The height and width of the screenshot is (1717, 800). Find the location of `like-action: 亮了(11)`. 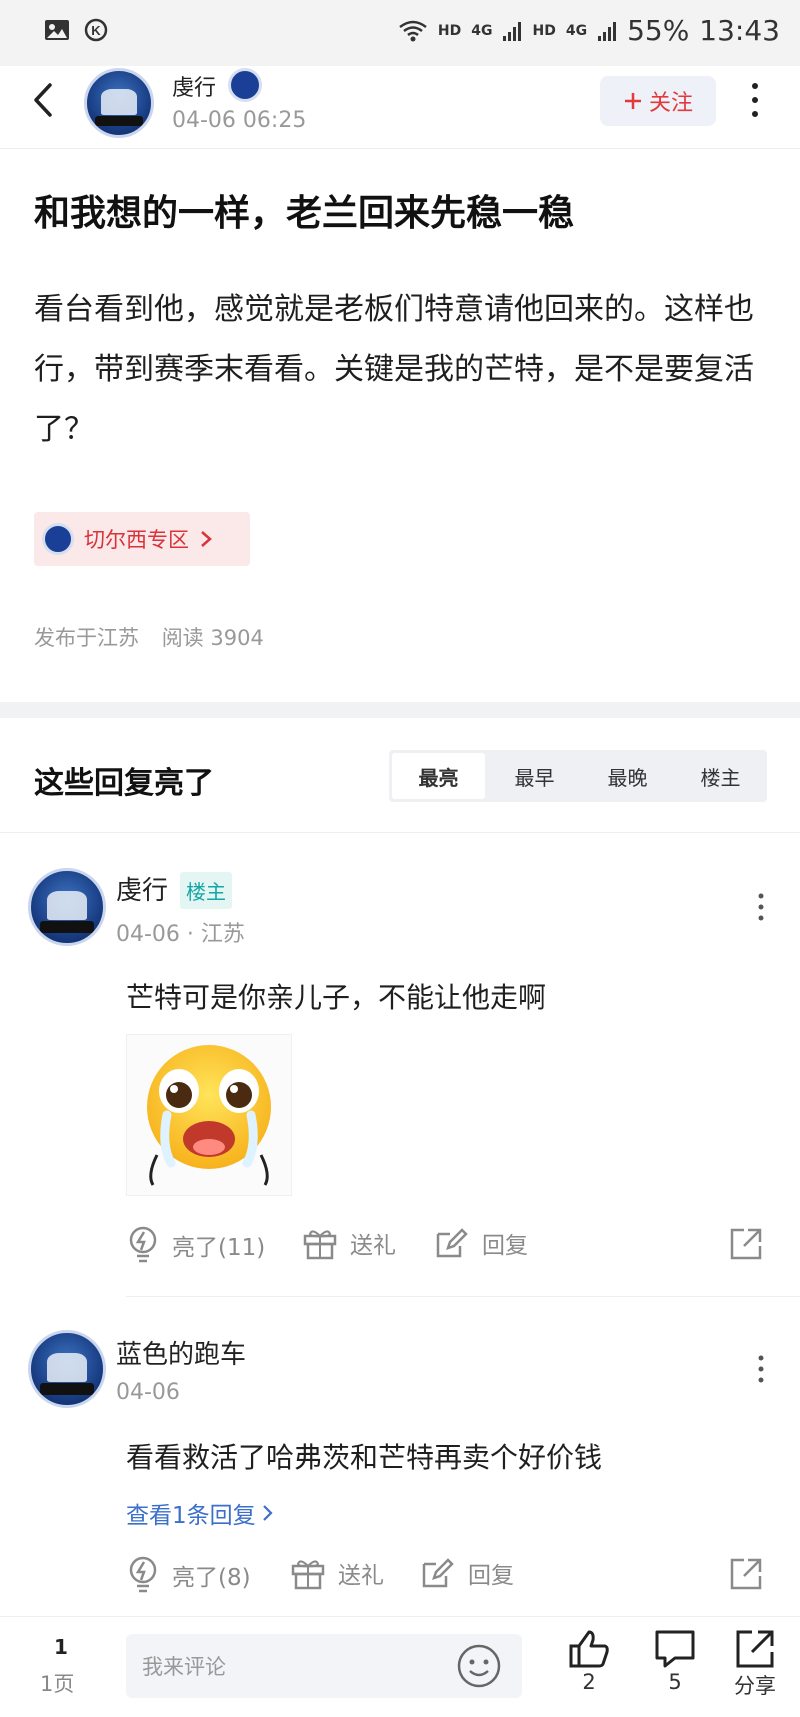

like-action: 亮了(11) is located at coordinates (195, 1245).